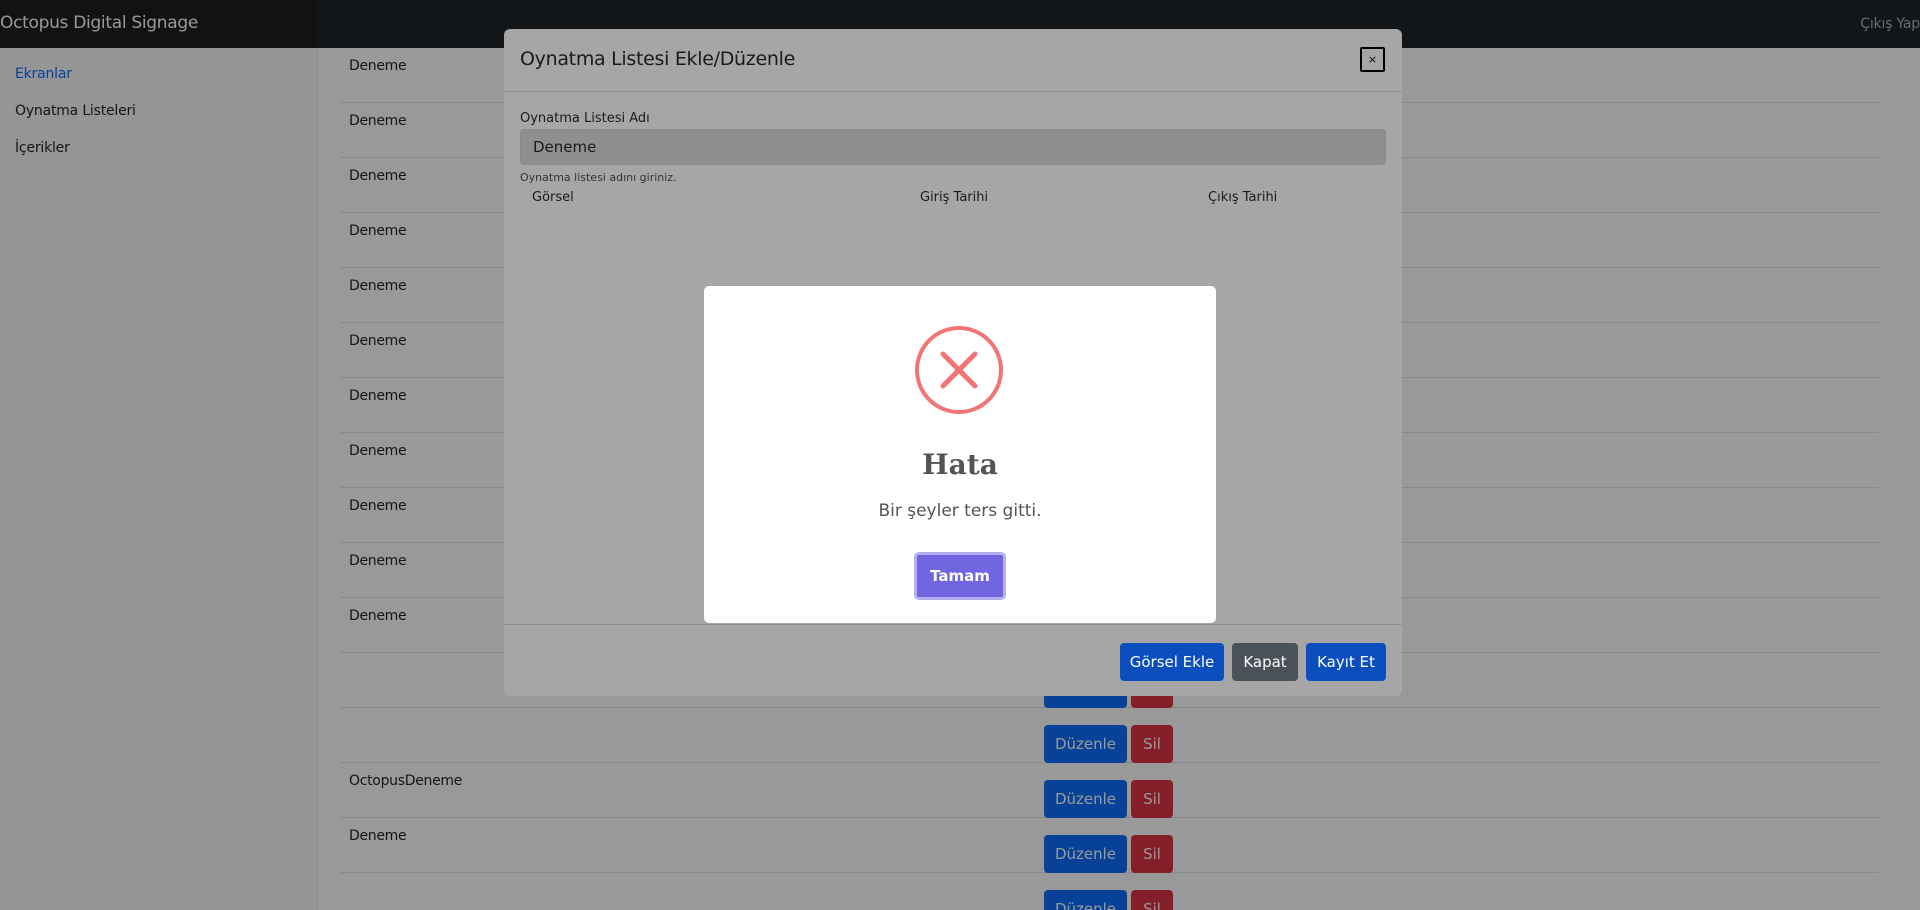  Describe the element at coordinates (1346, 662) in the screenshot. I see `save-button: Kayıt Et` at that location.